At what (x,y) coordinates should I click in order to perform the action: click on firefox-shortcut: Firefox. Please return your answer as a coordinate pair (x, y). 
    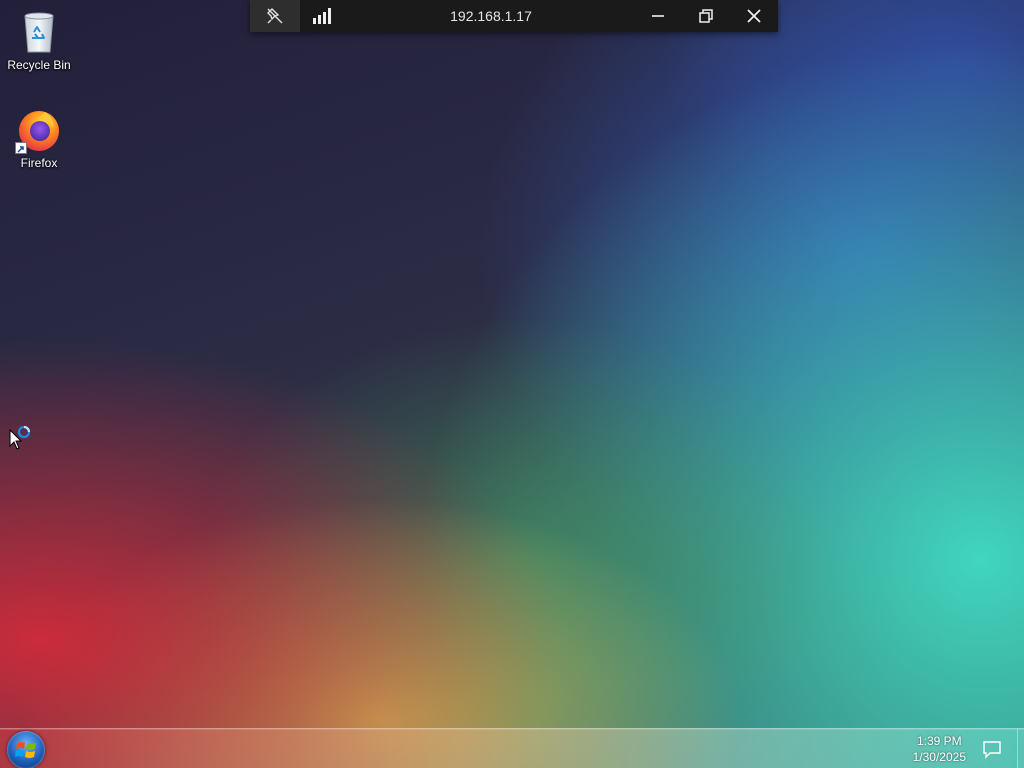
    Looking at the image, I should click on (39, 138).